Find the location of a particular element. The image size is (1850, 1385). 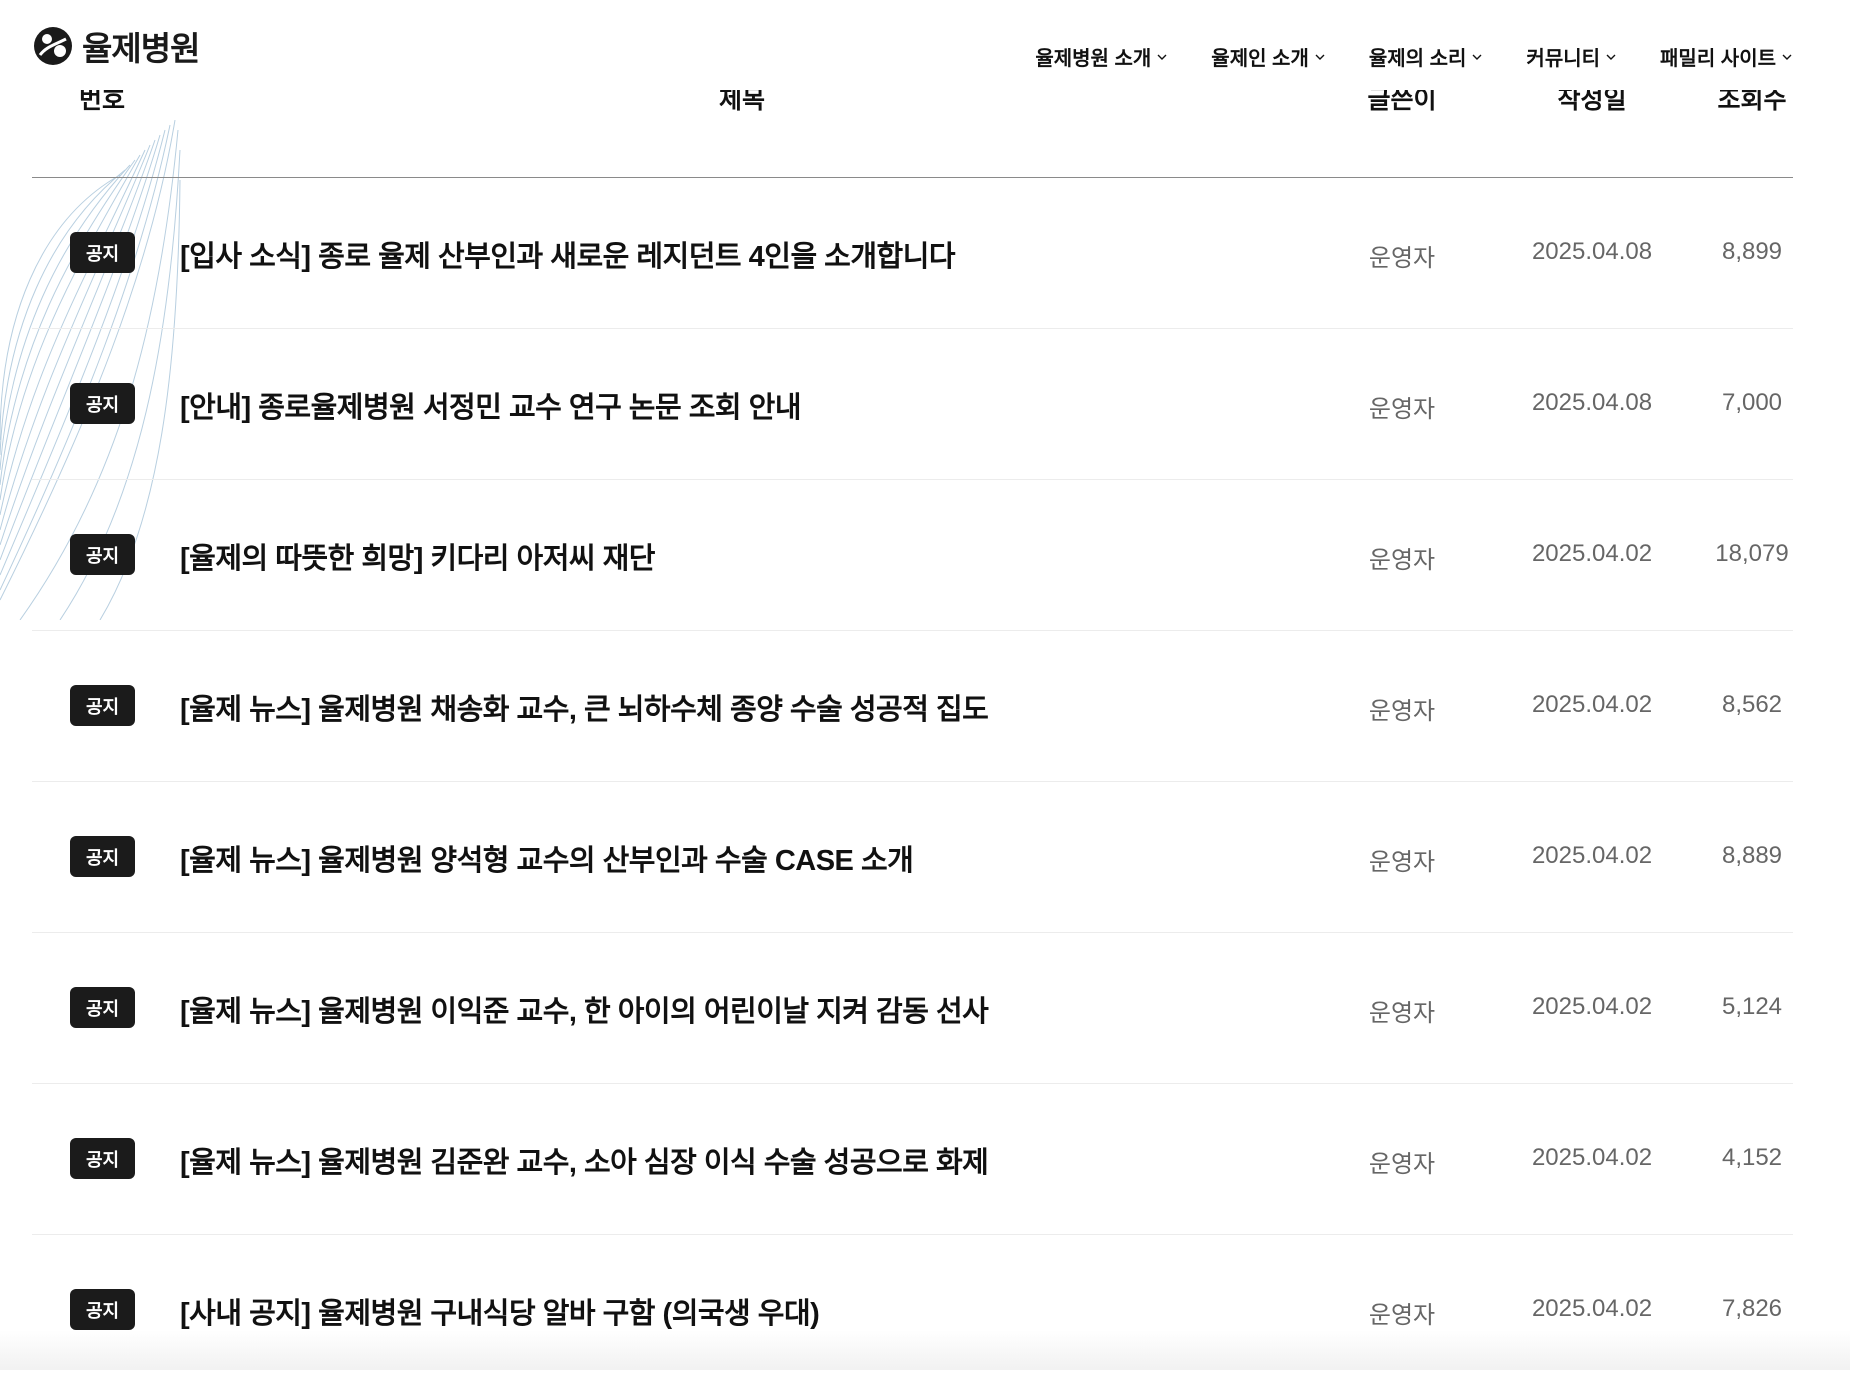

post-title-link: [율제 뉴스] 율제병원 채송화 교수, 큰 뇌하수체 종양 수술 성공적 집도 is located at coordinates (584, 707).